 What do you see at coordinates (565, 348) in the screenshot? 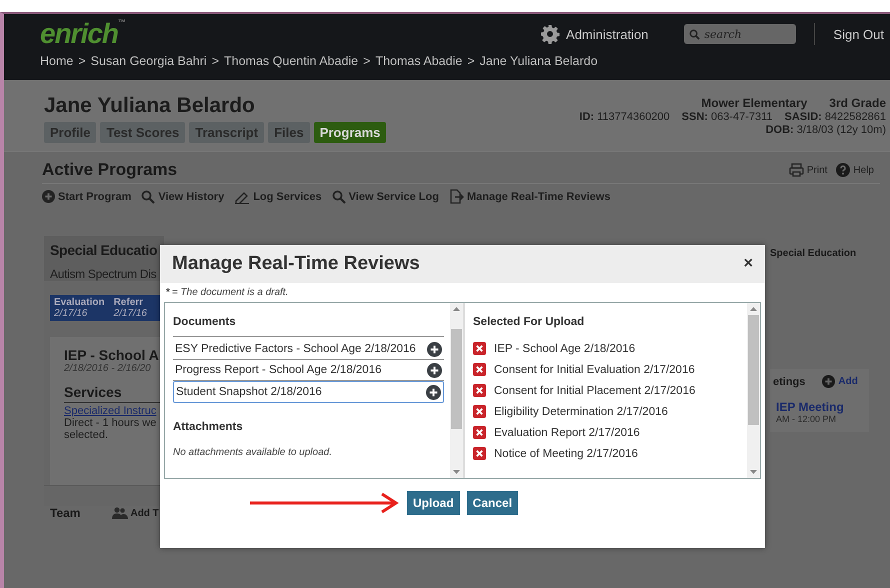
I see `selected-document: IEP - School Age 2/18/2016` at bounding box center [565, 348].